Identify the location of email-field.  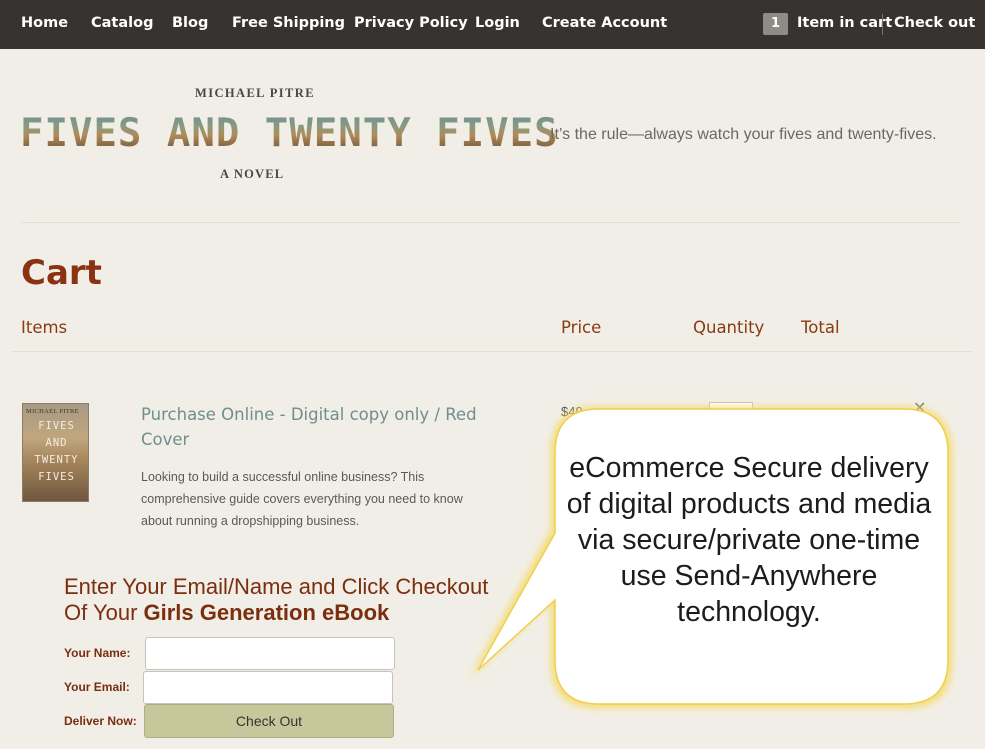
(268, 687).